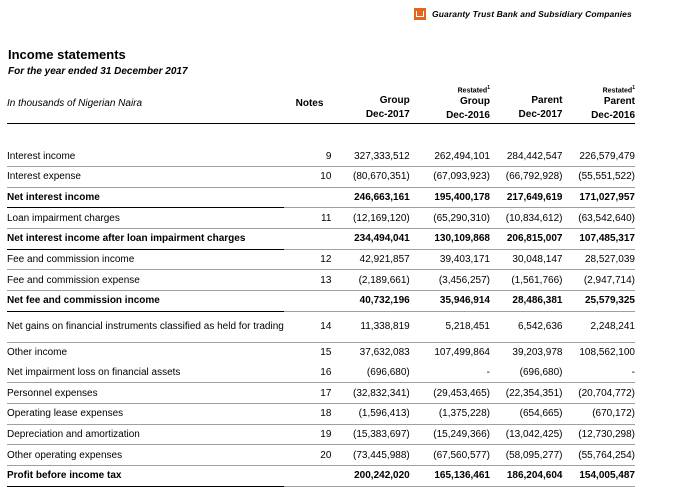 The width and height of the screenshot is (673, 487). I want to click on row-value: 130,109,868, so click(449, 239).